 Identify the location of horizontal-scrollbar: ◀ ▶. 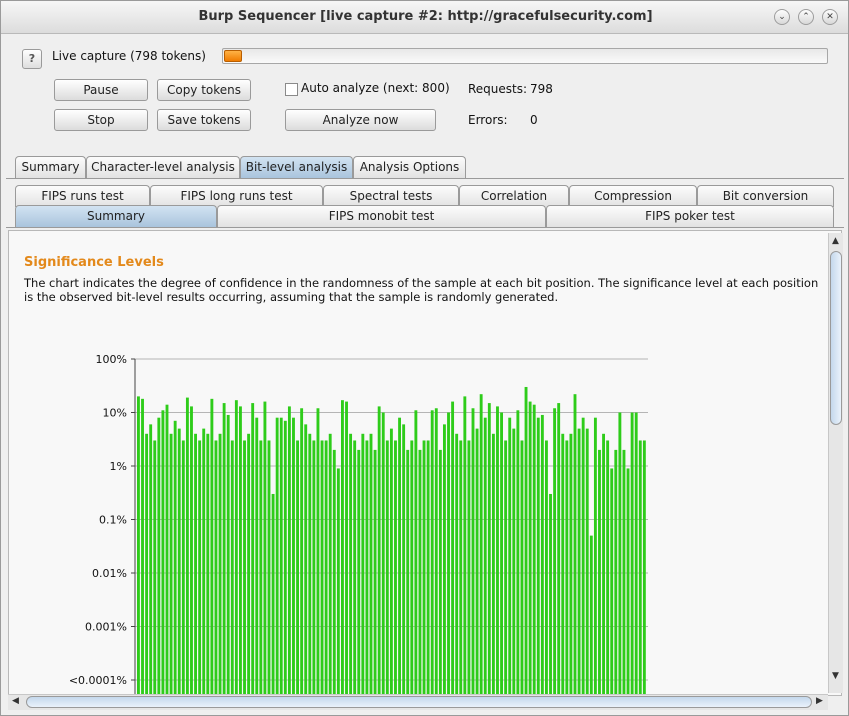
(418, 702).